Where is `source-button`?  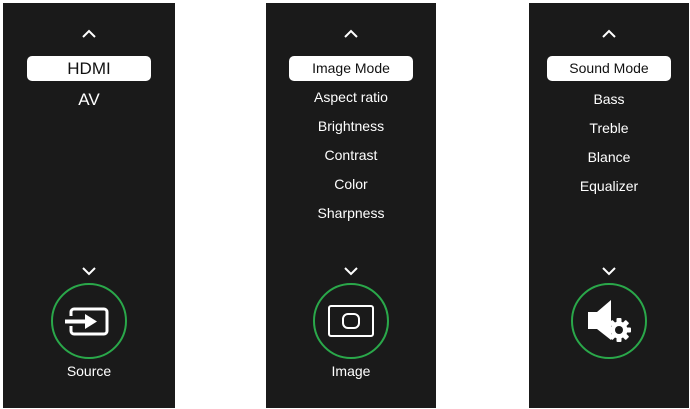
source-button is located at coordinates (89, 321).